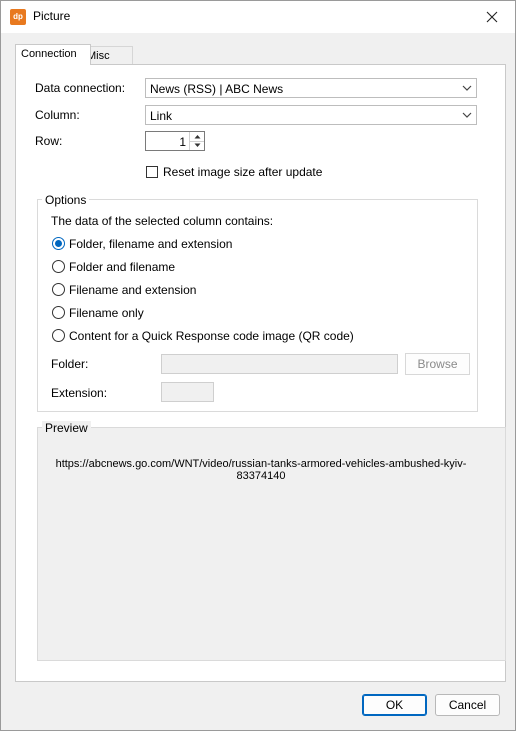 The height and width of the screenshot is (731, 516). I want to click on data-connection-value: News (RSS) | ABC News, so click(217, 89).